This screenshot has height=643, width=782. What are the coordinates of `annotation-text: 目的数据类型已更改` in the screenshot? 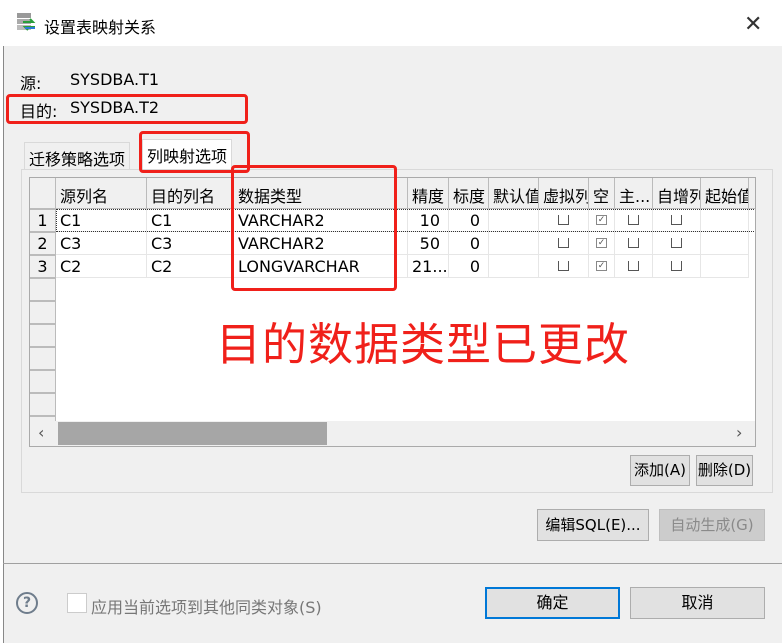 It's located at (423, 344).